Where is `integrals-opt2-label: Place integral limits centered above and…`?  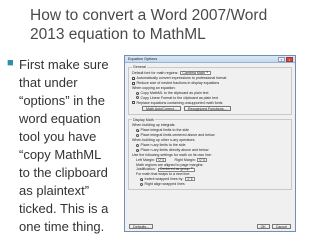 integrals-opt2-label: Place integral limits centered above and… is located at coordinates (177, 135).